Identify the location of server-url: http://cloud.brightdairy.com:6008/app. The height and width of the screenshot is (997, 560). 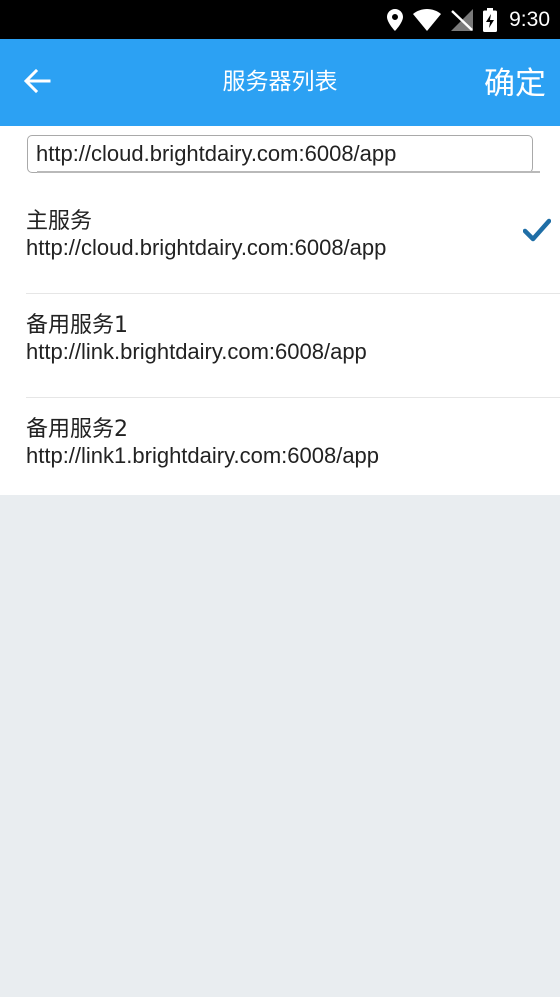
(206, 247).